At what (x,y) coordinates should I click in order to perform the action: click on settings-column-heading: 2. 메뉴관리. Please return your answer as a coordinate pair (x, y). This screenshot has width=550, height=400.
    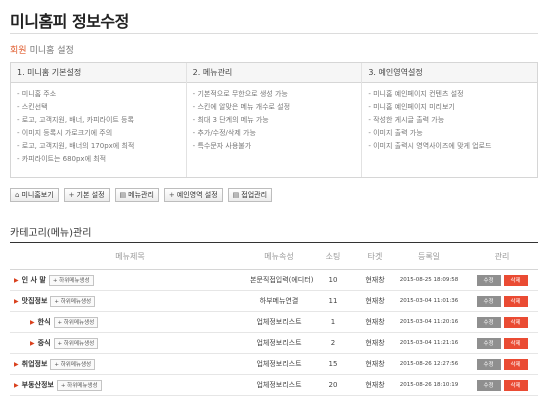
    Looking at the image, I should click on (274, 73).